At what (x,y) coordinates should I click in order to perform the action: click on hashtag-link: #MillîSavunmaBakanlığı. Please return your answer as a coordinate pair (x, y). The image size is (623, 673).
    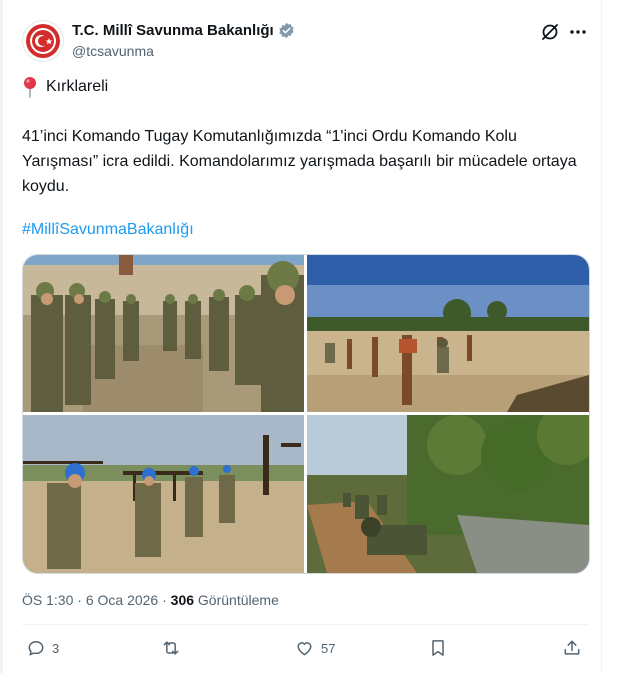
    Looking at the image, I should click on (108, 230).